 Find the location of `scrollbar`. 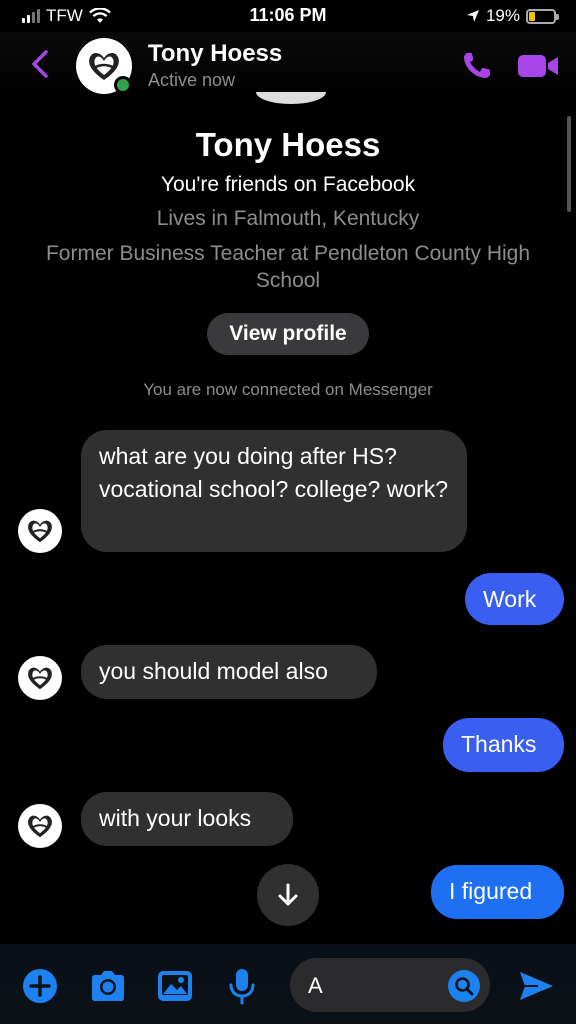

scrollbar is located at coordinates (569, 164).